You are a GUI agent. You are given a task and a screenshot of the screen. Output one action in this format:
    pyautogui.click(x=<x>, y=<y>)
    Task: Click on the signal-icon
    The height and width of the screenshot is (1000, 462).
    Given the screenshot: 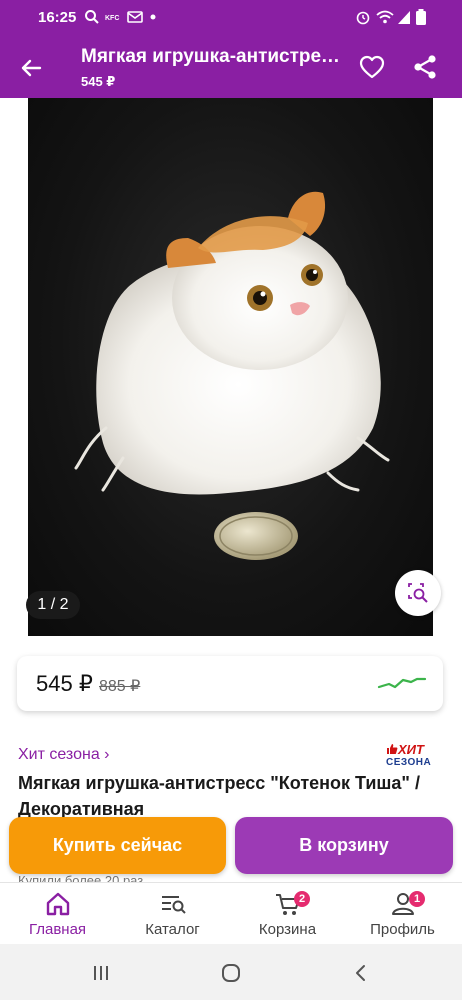 What is the action you would take?
    pyautogui.click(x=404, y=17)
    